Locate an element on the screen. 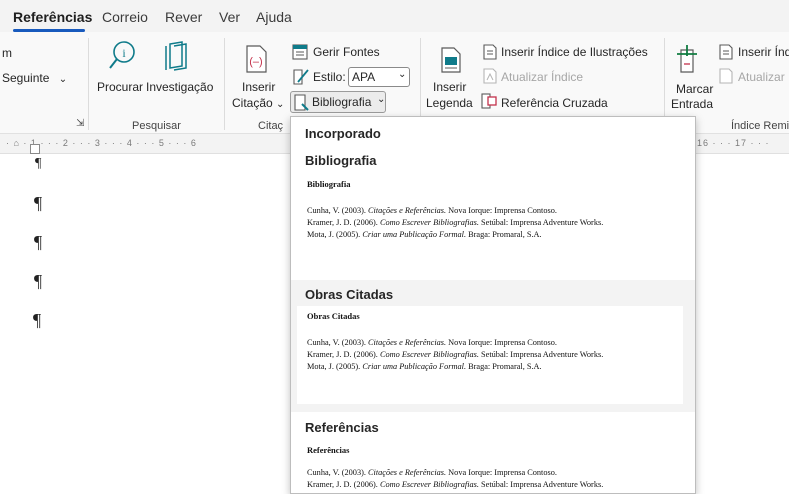 This screenshot has width=789, height=494. insert-table-of-figures-icon is located at coordinates (490, 53).